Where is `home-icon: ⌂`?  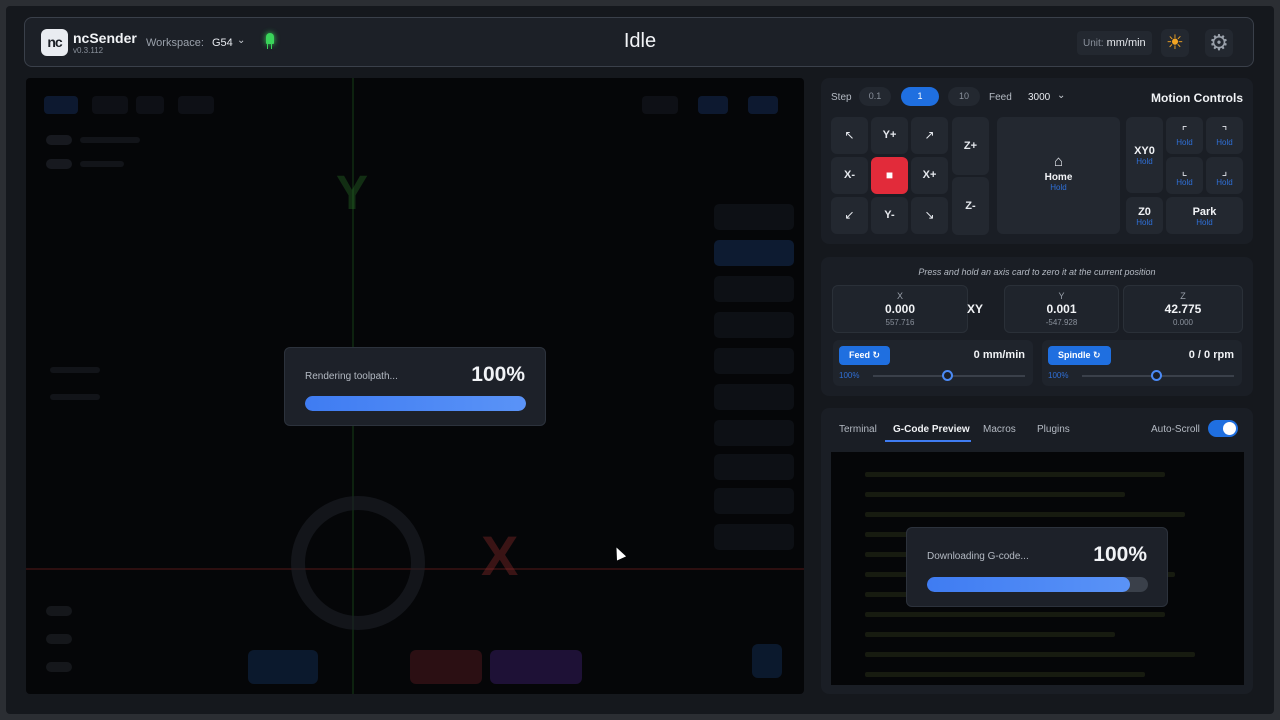
home-icon: ⌂ is located at coordinates (1058, 161).